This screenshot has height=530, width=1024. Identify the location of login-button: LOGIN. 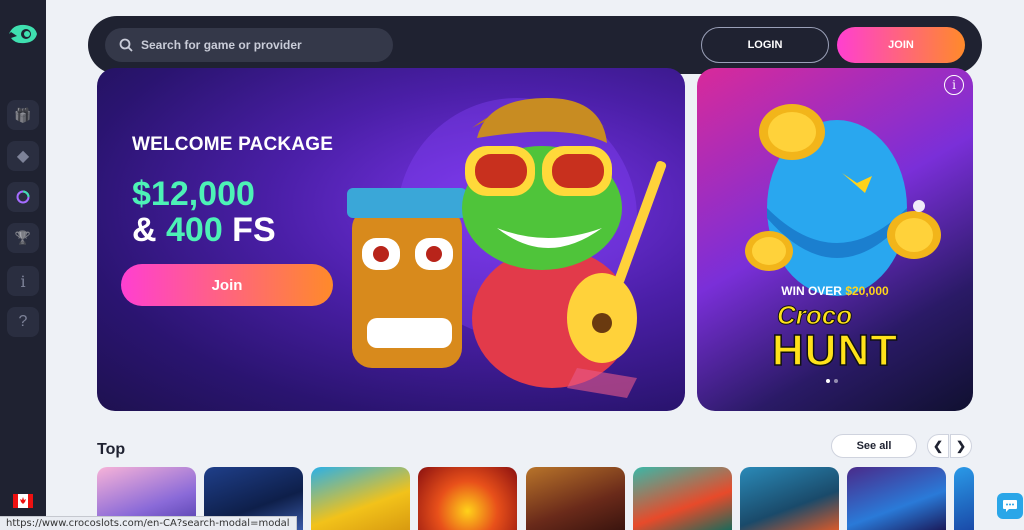
(765, 45).